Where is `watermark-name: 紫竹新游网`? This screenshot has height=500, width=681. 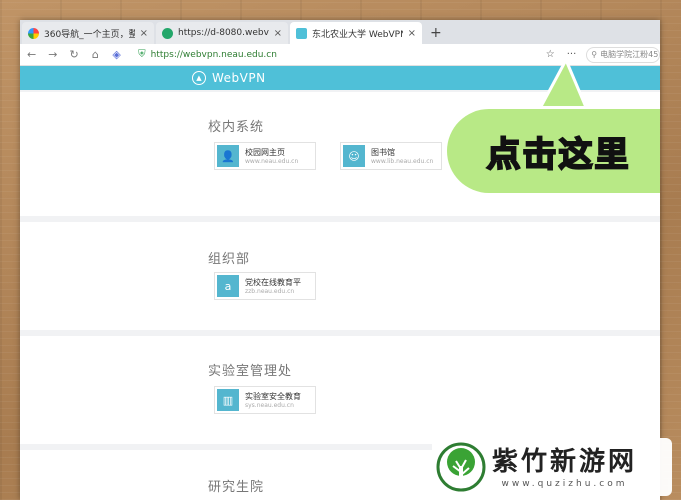 watermark-name: 紫竹新游网 is located at coordinates (565, 462).